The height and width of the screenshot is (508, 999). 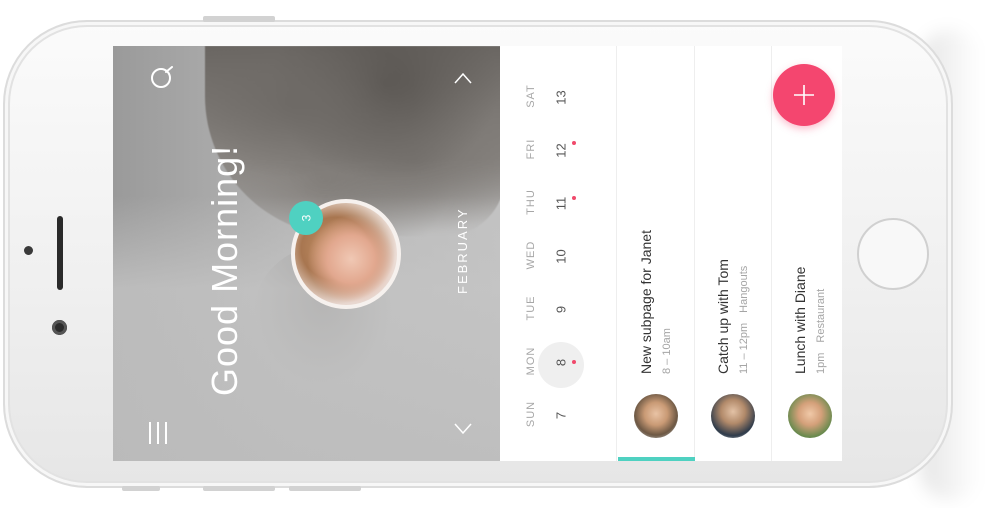 I want to click on day-number: 13, so click(x=561, y=97).